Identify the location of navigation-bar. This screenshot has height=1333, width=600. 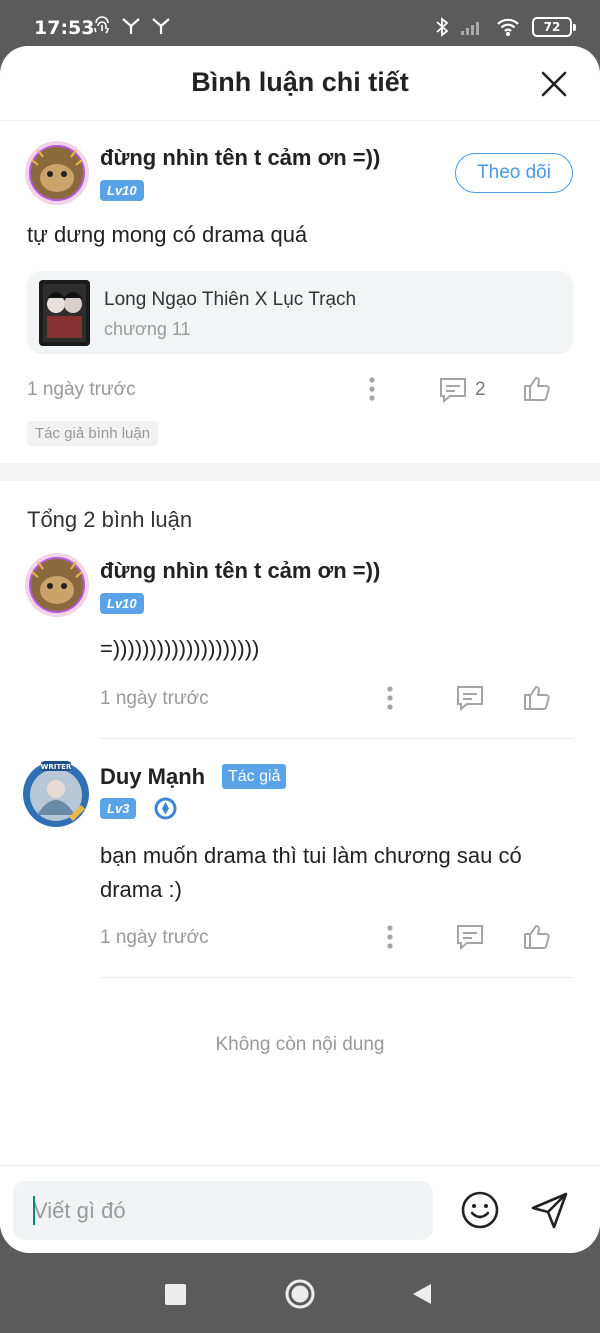
(300, 1293).